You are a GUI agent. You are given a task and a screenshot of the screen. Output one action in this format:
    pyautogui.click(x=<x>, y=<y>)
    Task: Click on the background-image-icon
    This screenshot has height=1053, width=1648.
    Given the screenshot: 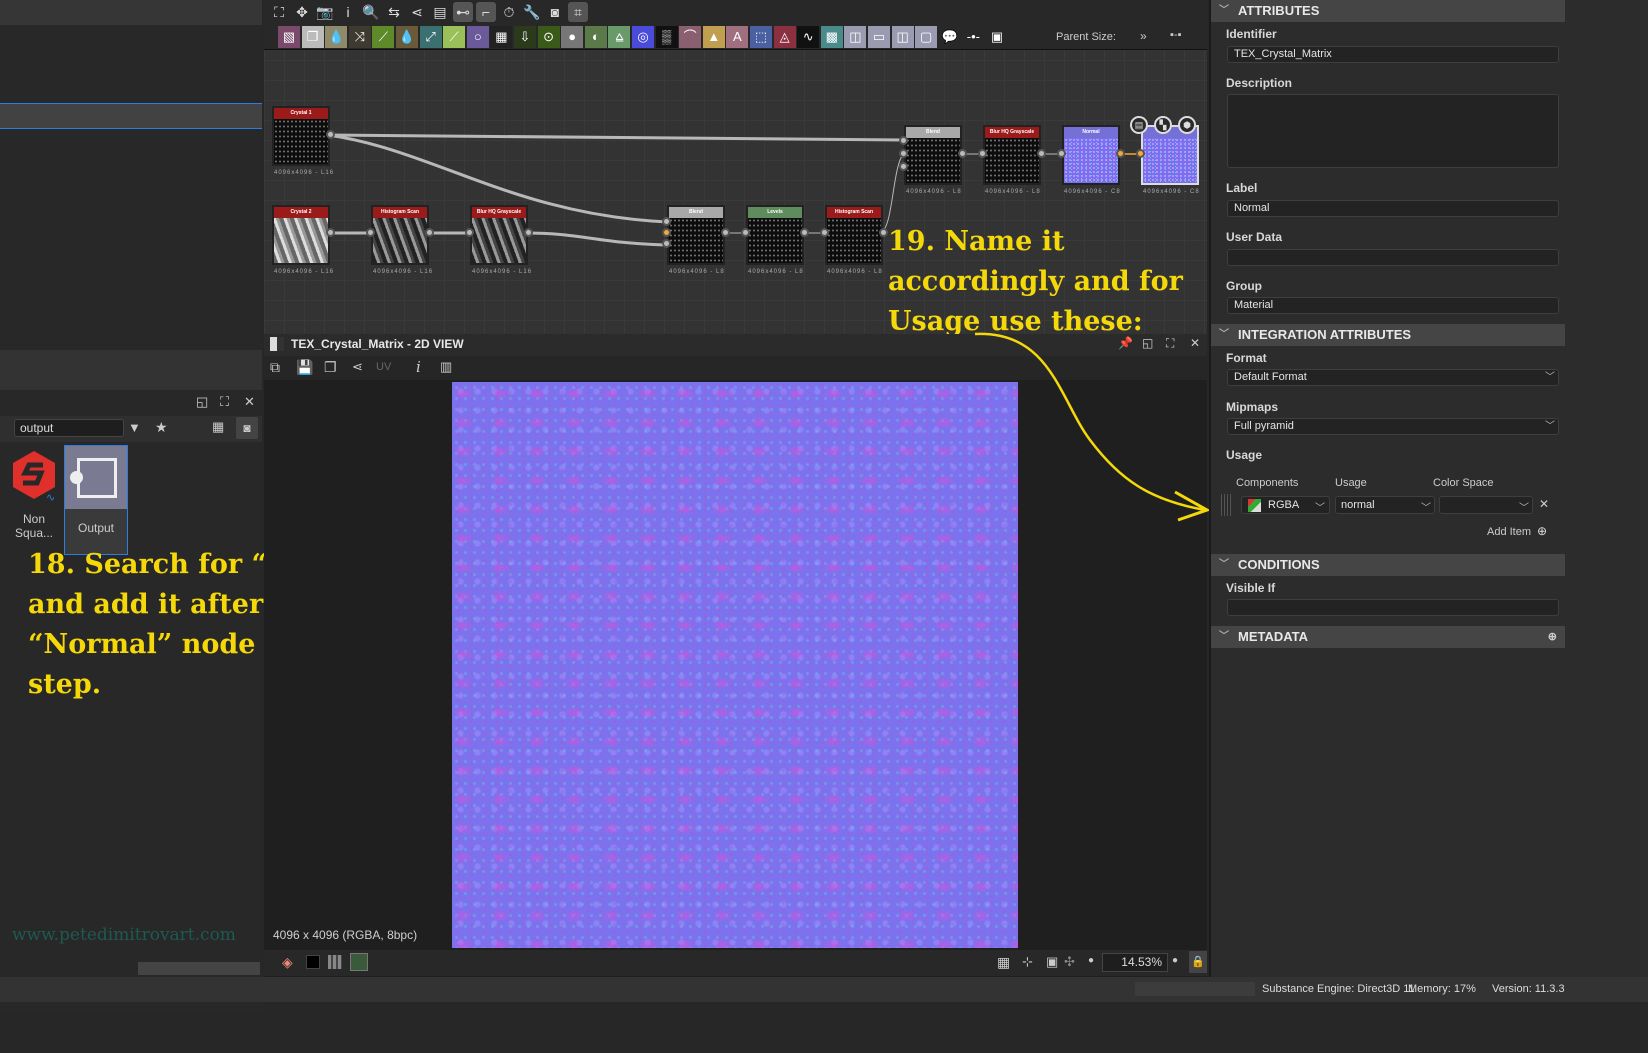 What is the action you would take?
    pyautogui.click(x=359, y=962)
    